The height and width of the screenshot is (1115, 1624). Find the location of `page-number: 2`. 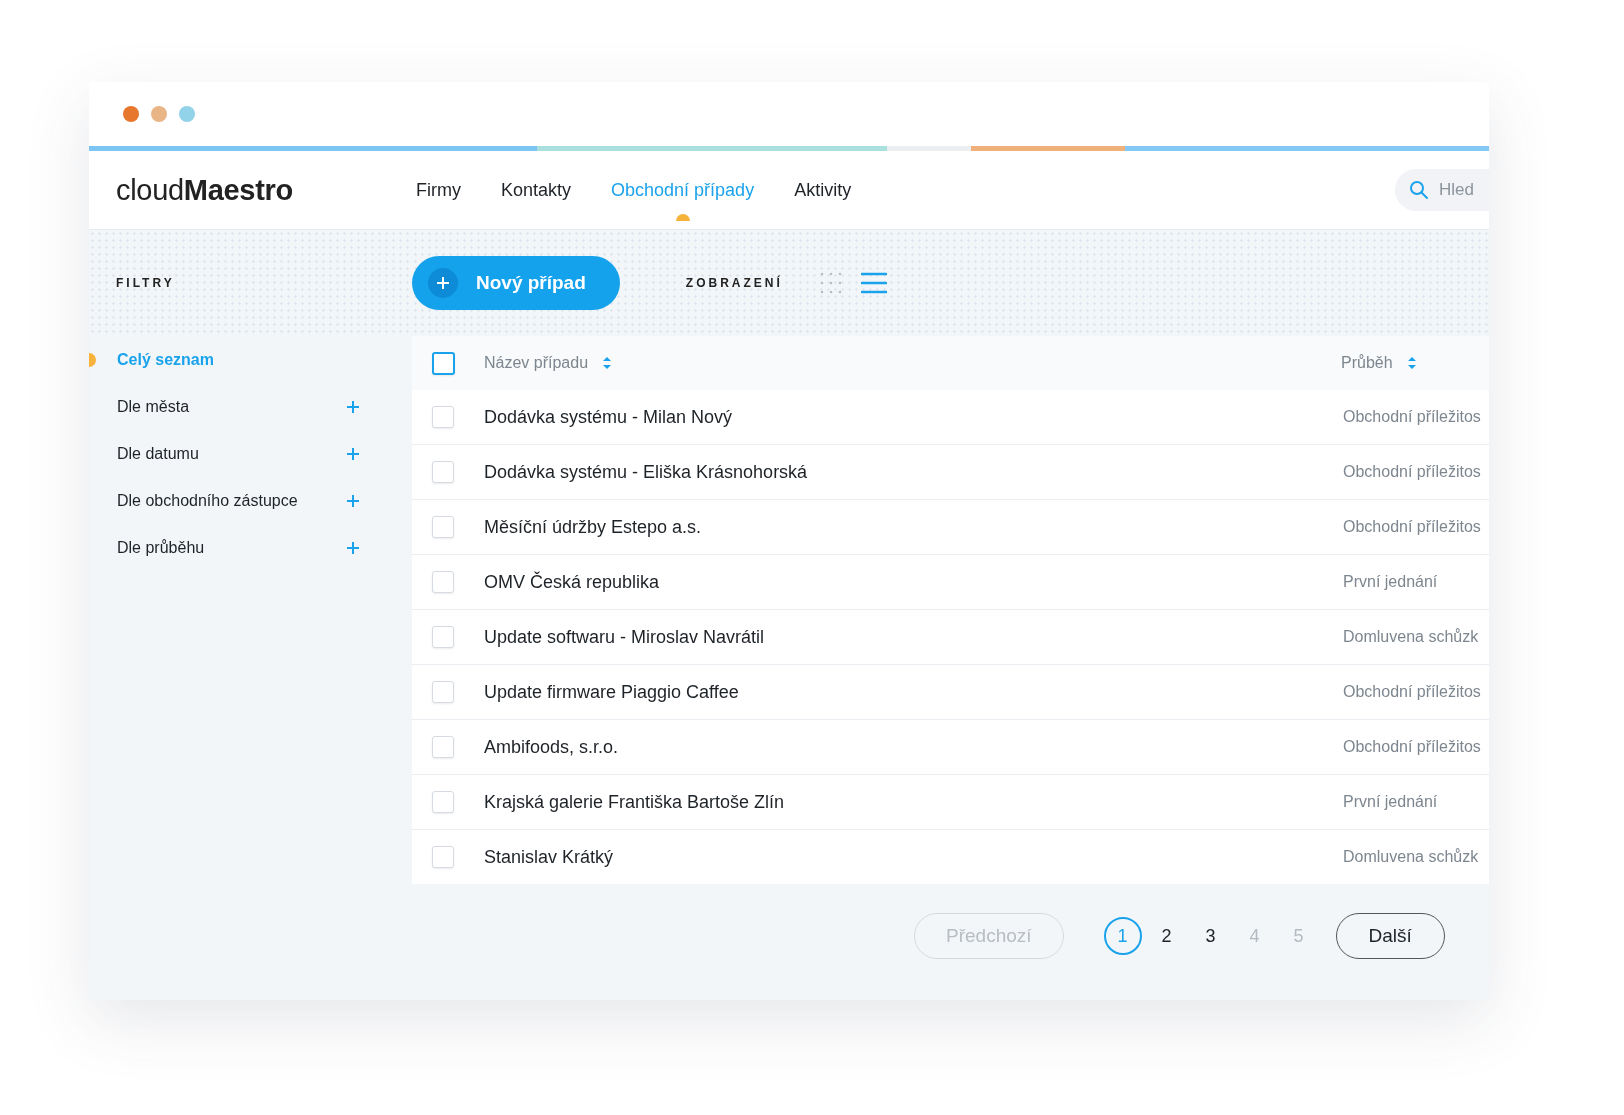

page-number: 2 is located at coordinates (1166, 936).